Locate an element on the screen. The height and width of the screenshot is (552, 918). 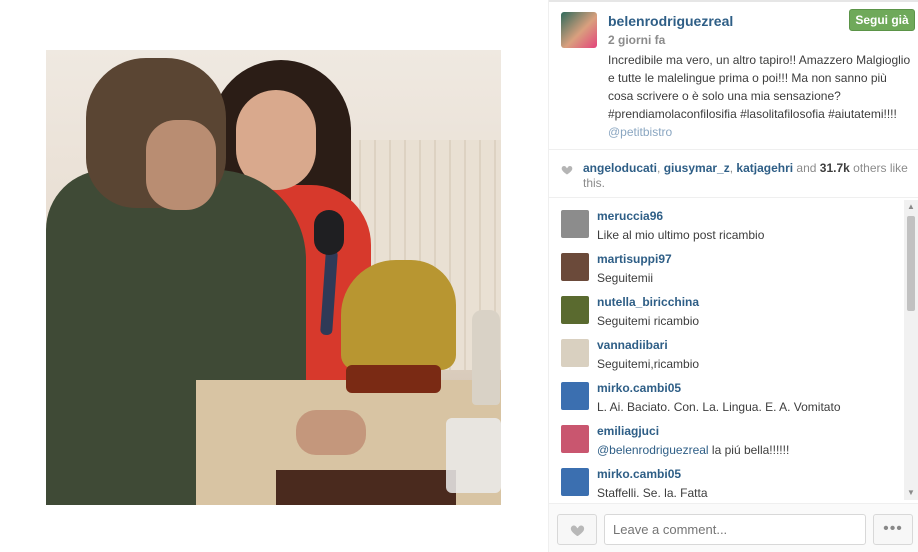
comment-text: Seguitemi ricambio is located at coordinates (648, 321).